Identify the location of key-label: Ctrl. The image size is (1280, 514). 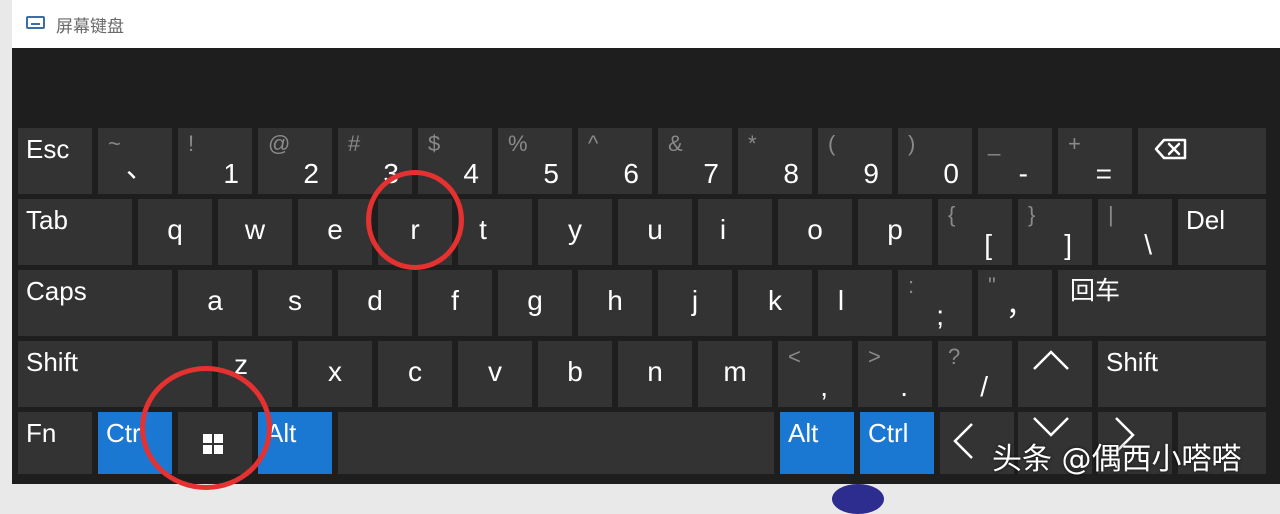
(126, 433).